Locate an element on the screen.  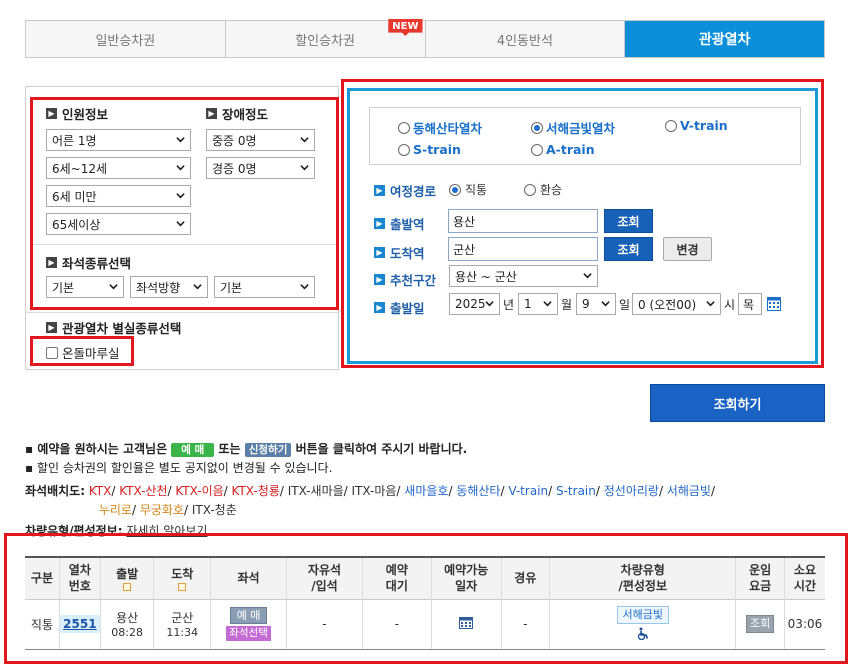
radio-donghae-santa: 동해산타열차 is located at coordinates (440, 127).